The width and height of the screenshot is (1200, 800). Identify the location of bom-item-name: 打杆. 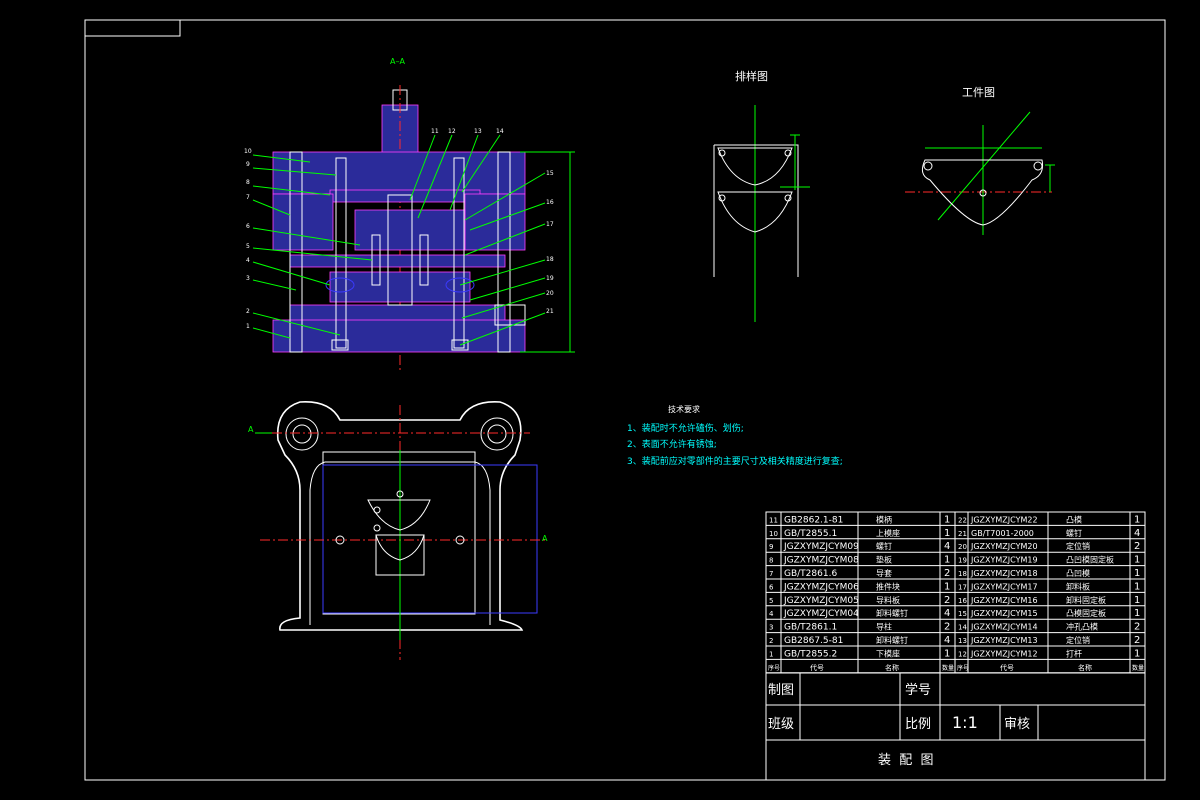
(1074, 653).